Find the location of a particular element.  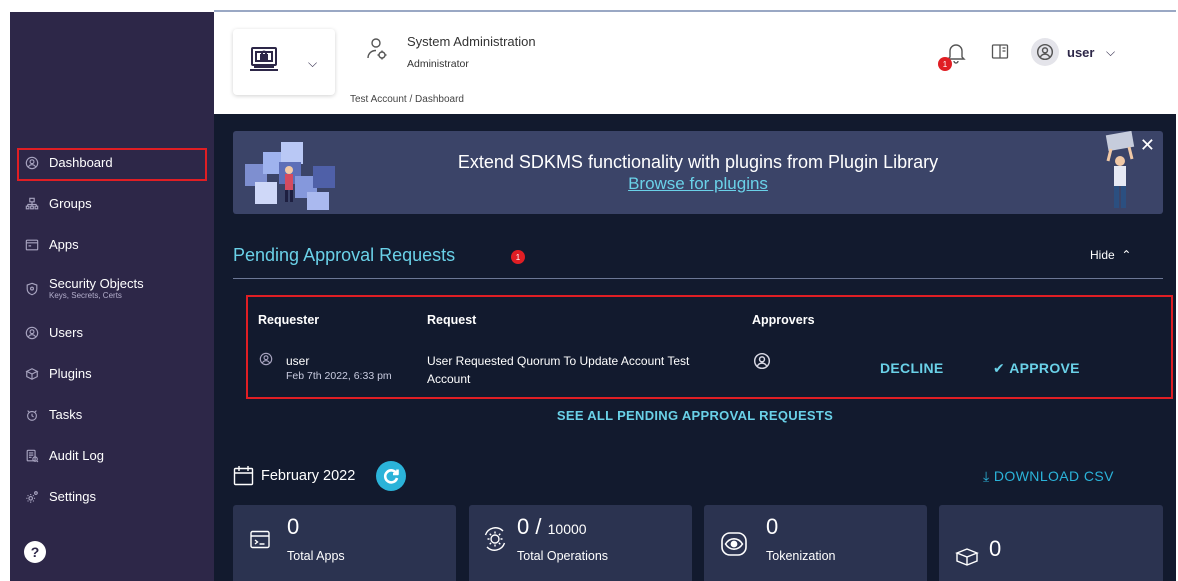

user-menu-chevron-icon: ⌵ is located at coordinates (1110, 52).